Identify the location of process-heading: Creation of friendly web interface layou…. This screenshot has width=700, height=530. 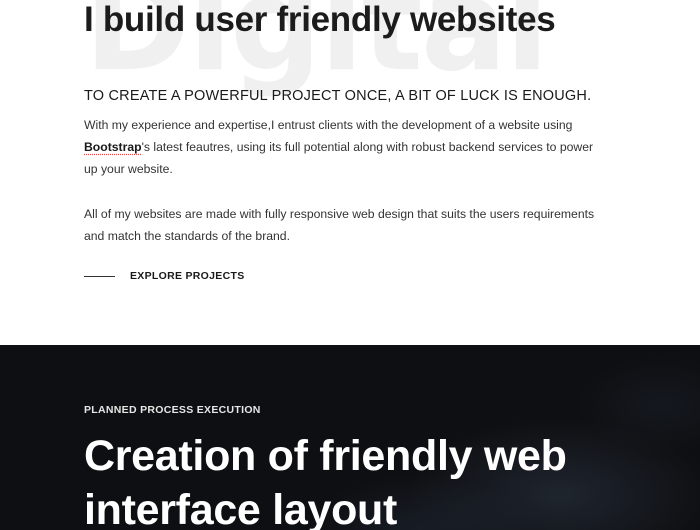
(325, 481).